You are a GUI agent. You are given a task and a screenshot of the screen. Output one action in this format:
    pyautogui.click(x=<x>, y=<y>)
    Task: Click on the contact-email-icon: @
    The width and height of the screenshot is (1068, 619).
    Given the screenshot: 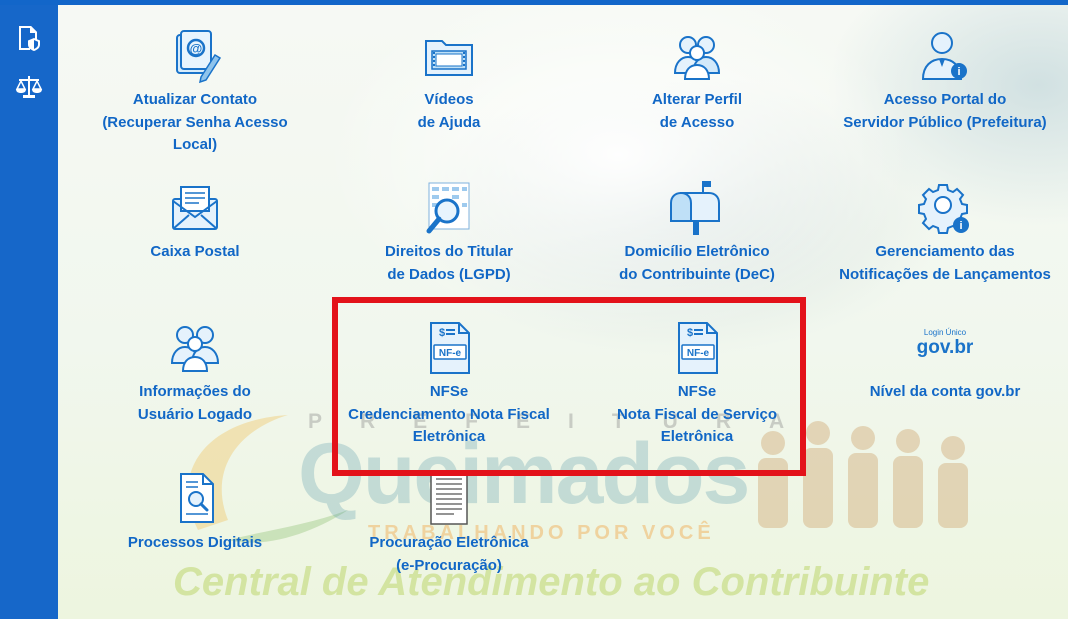 What is the action you would take?
    pyautogui.click(x=199, y=57)
    